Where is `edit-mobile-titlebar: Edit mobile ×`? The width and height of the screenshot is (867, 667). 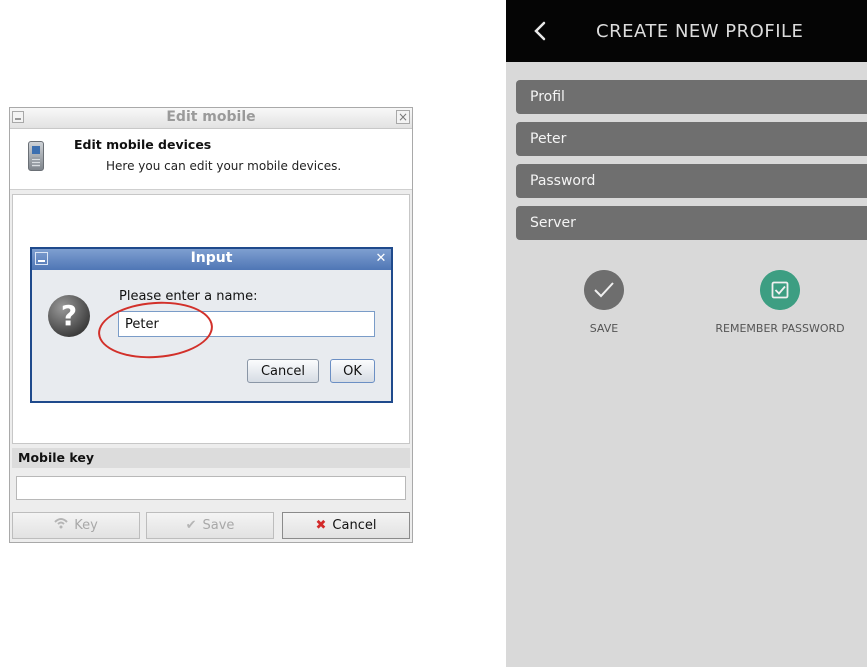
edit-mobile-titlebar: Edit mobile × is located at coordinates (211, 118).